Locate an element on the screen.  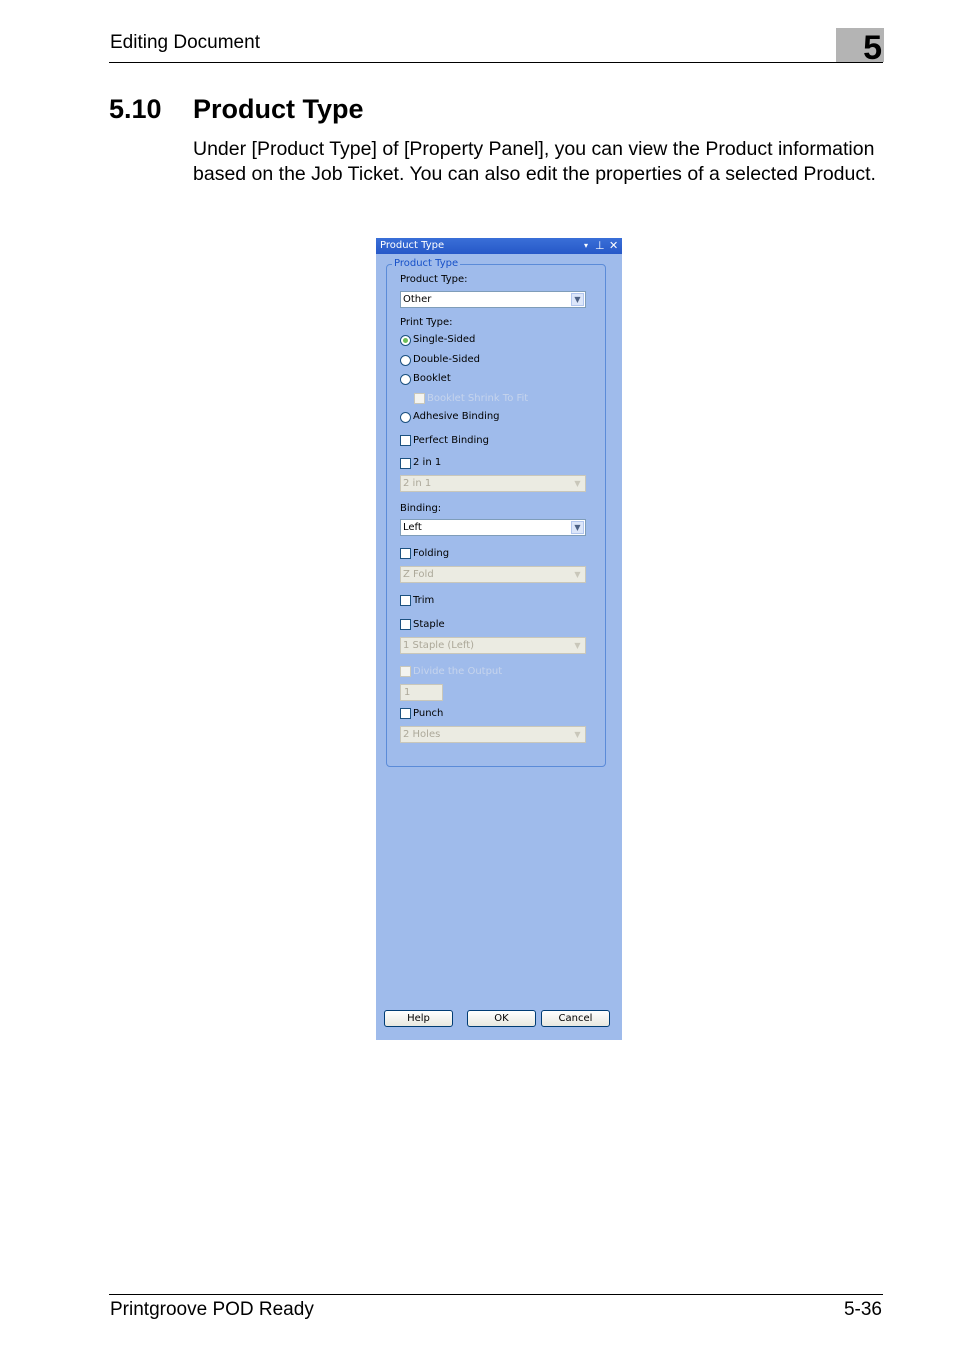
section-number: 5.10 is located at coordinates (135, 109).